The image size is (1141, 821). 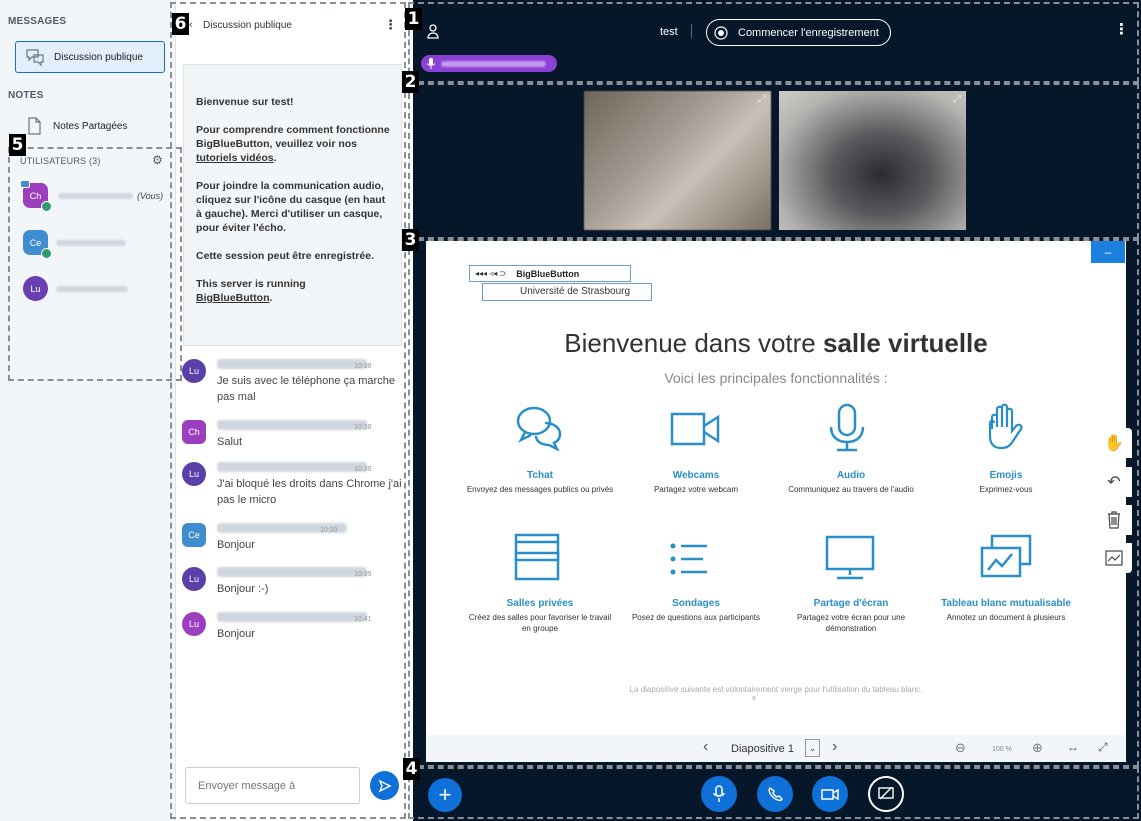 What do you see at coordinates (17, 145) in the screenshot?
I see `annotation-number: 5` at bounding box center [17, 145].